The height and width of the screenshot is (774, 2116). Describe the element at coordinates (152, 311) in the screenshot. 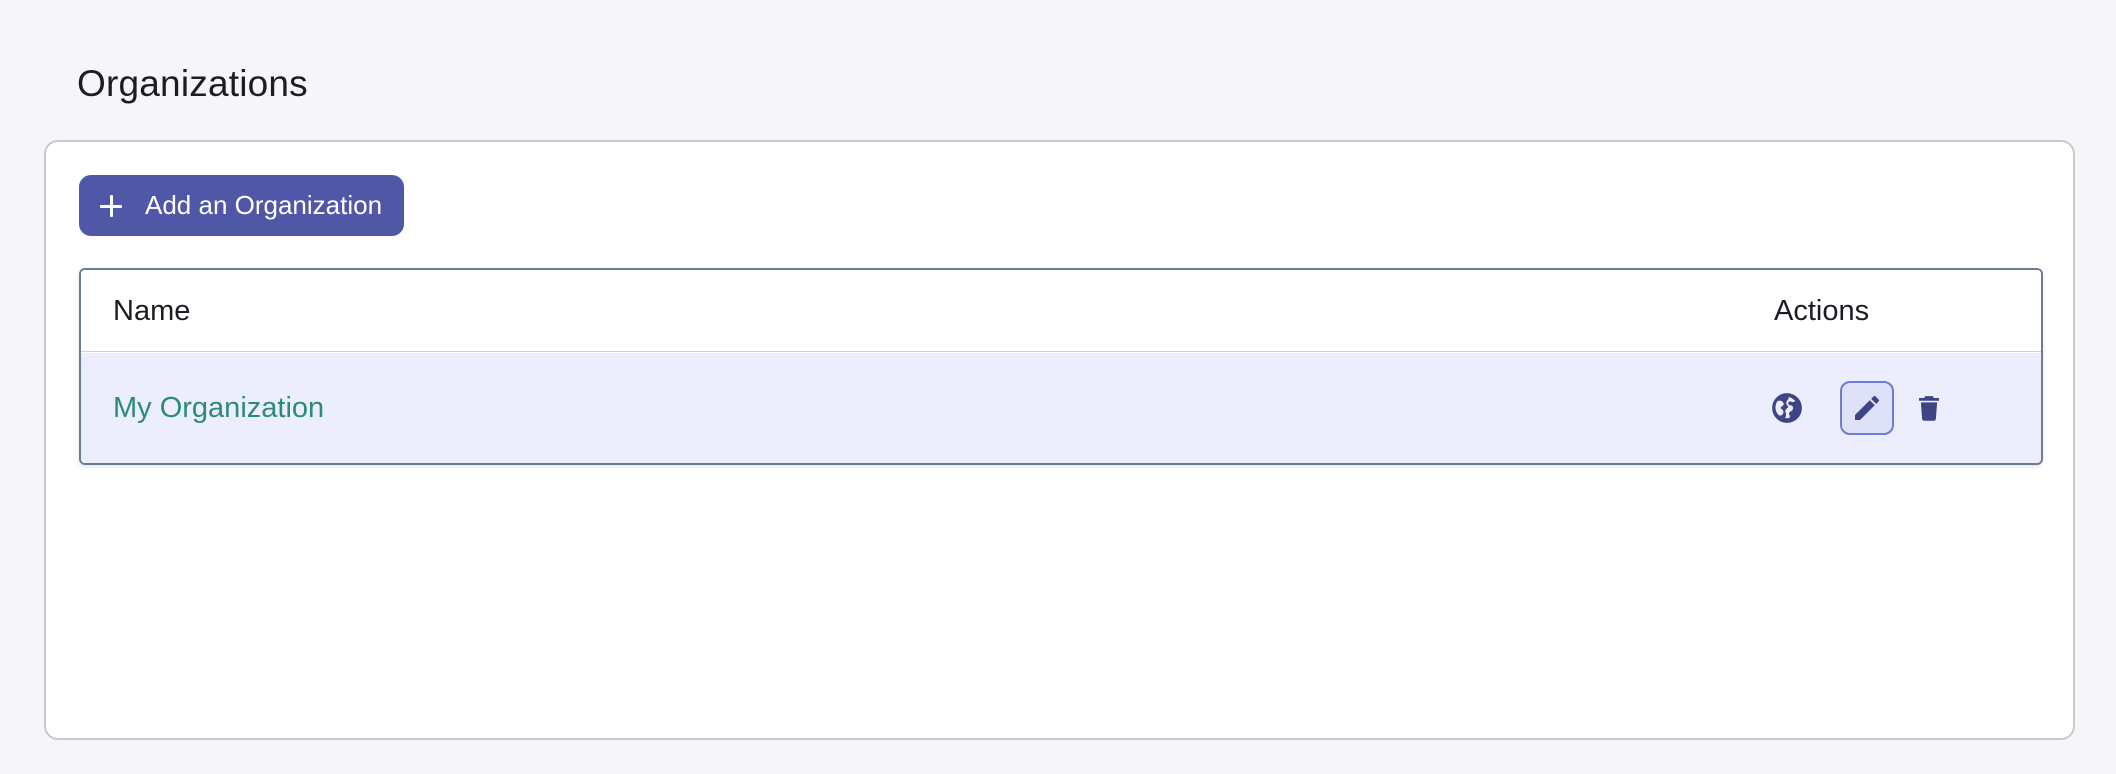

I see `column-header-name: Name` at that location.